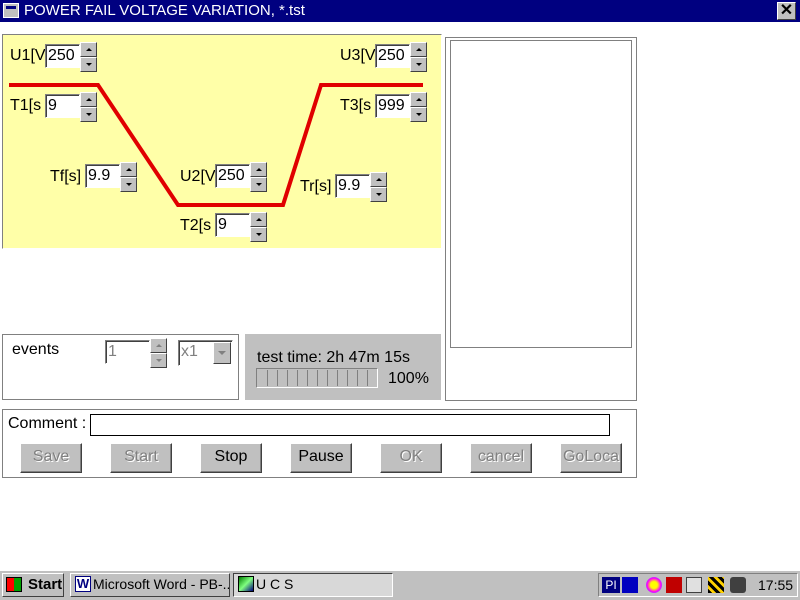 Image resolution: width=800 pixels, height=600 pixels. I want to click on stop-button: Stop, so click(231, 458).